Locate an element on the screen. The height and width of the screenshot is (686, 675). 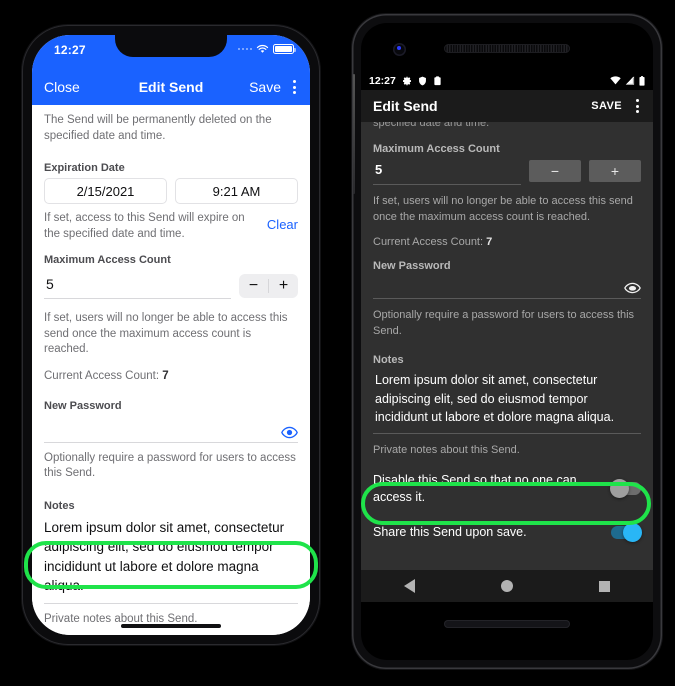
expiration-date-row: 2/15/2021 9:21 AM is located at coordinates (171, 191).